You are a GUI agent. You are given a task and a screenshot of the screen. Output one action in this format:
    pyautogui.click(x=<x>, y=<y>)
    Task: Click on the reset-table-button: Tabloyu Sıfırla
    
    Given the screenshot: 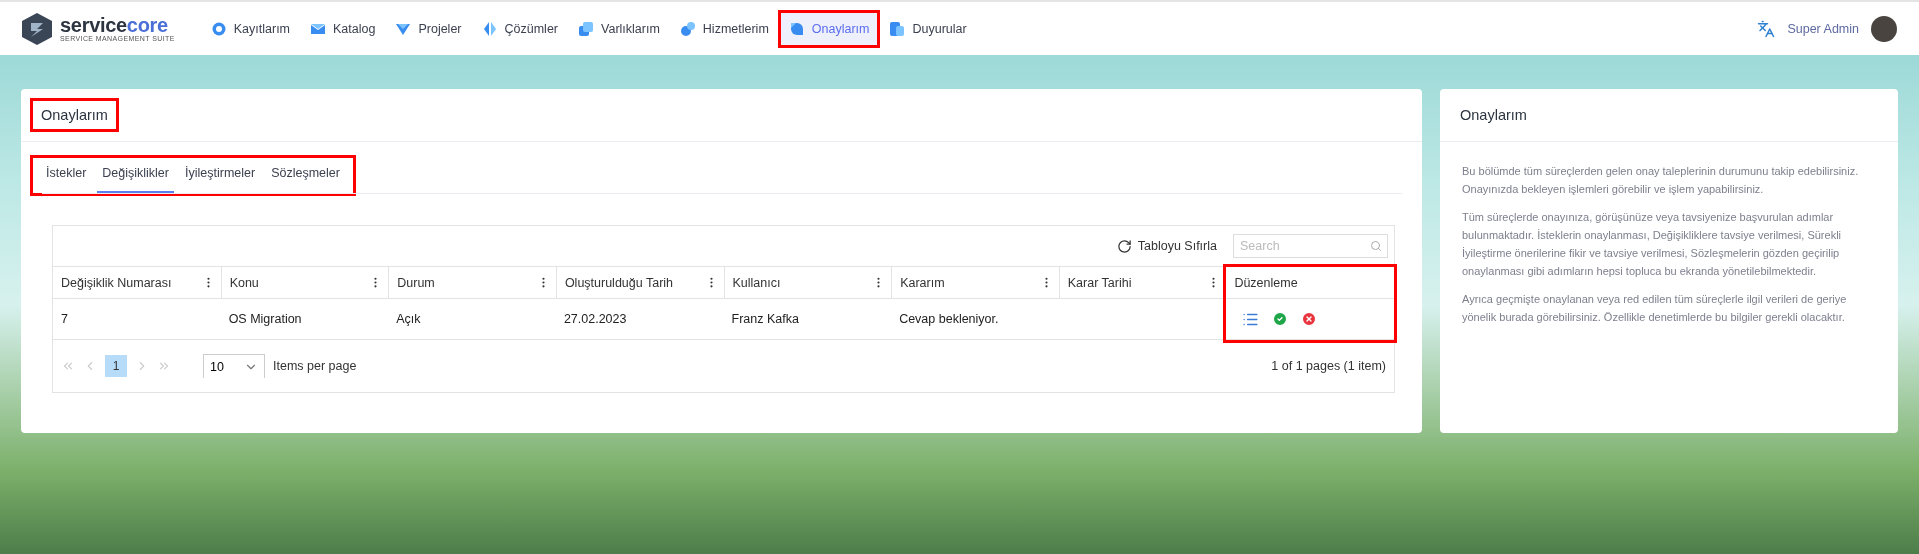 What is the action you would take?
    pyautogui.click(x=1166, y=246)
    